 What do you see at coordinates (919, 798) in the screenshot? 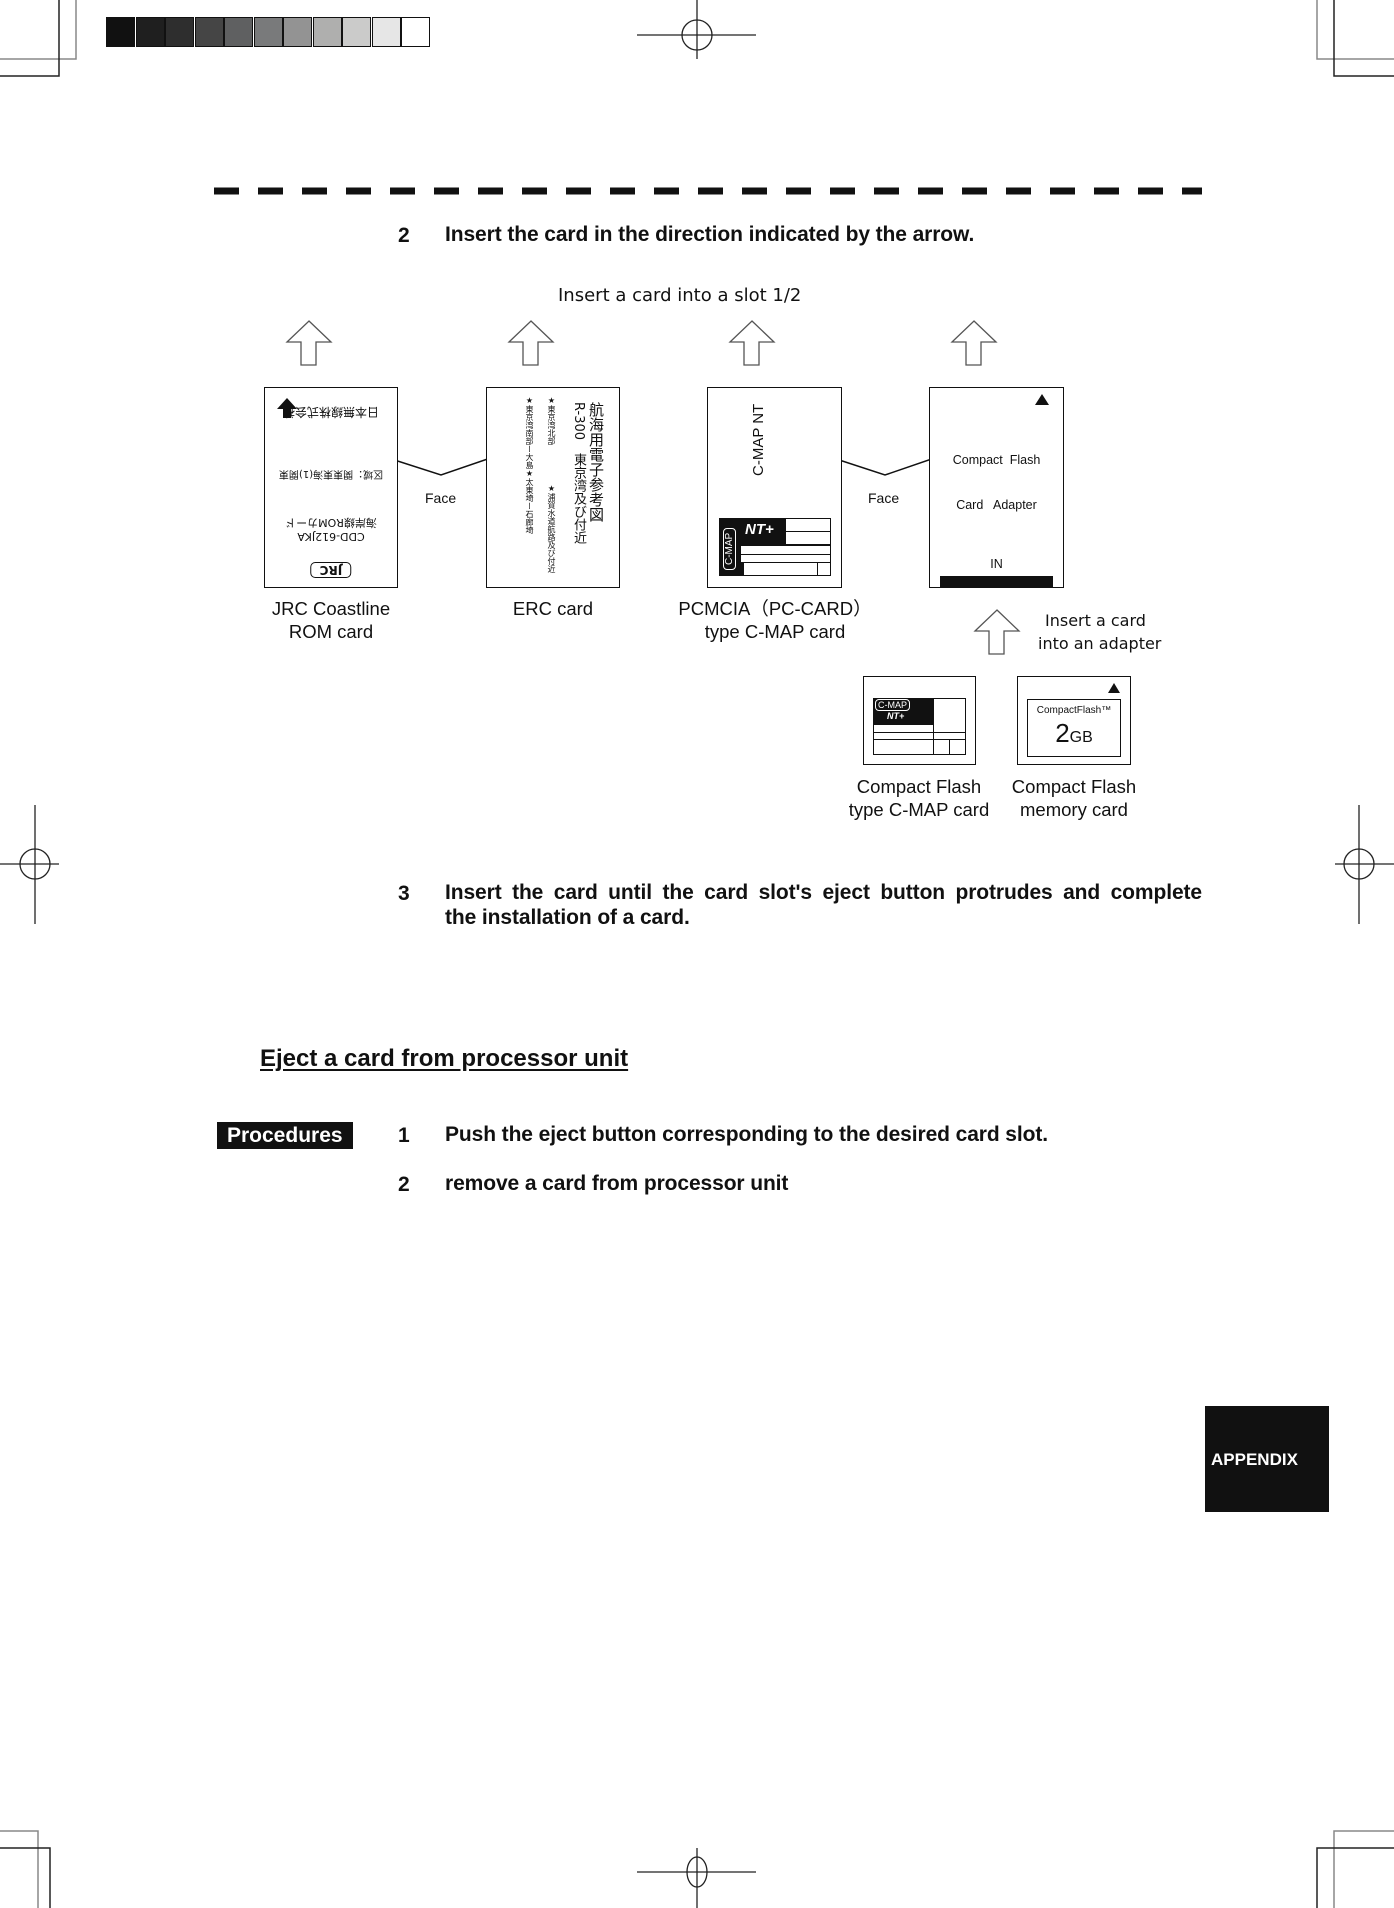
I see `card-caption: Compact Flash type C-MAP card` at bounding box center [919, 798].